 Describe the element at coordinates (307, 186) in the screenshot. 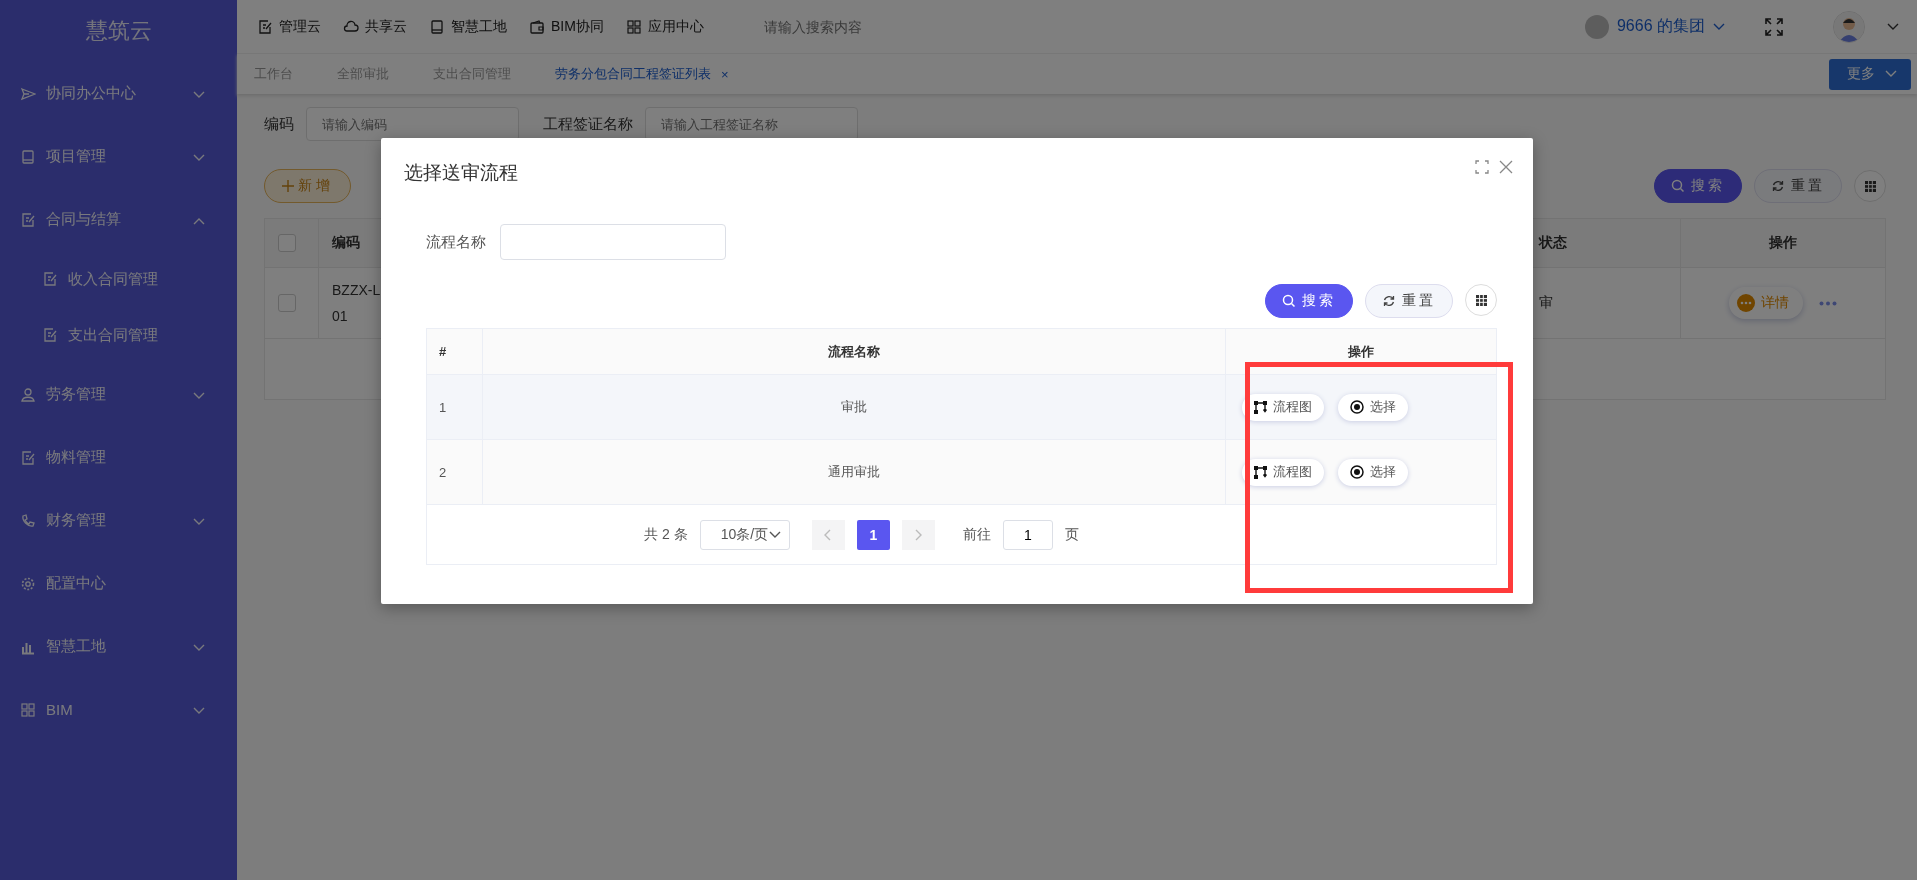

I see `add-button: 新增` at that location.